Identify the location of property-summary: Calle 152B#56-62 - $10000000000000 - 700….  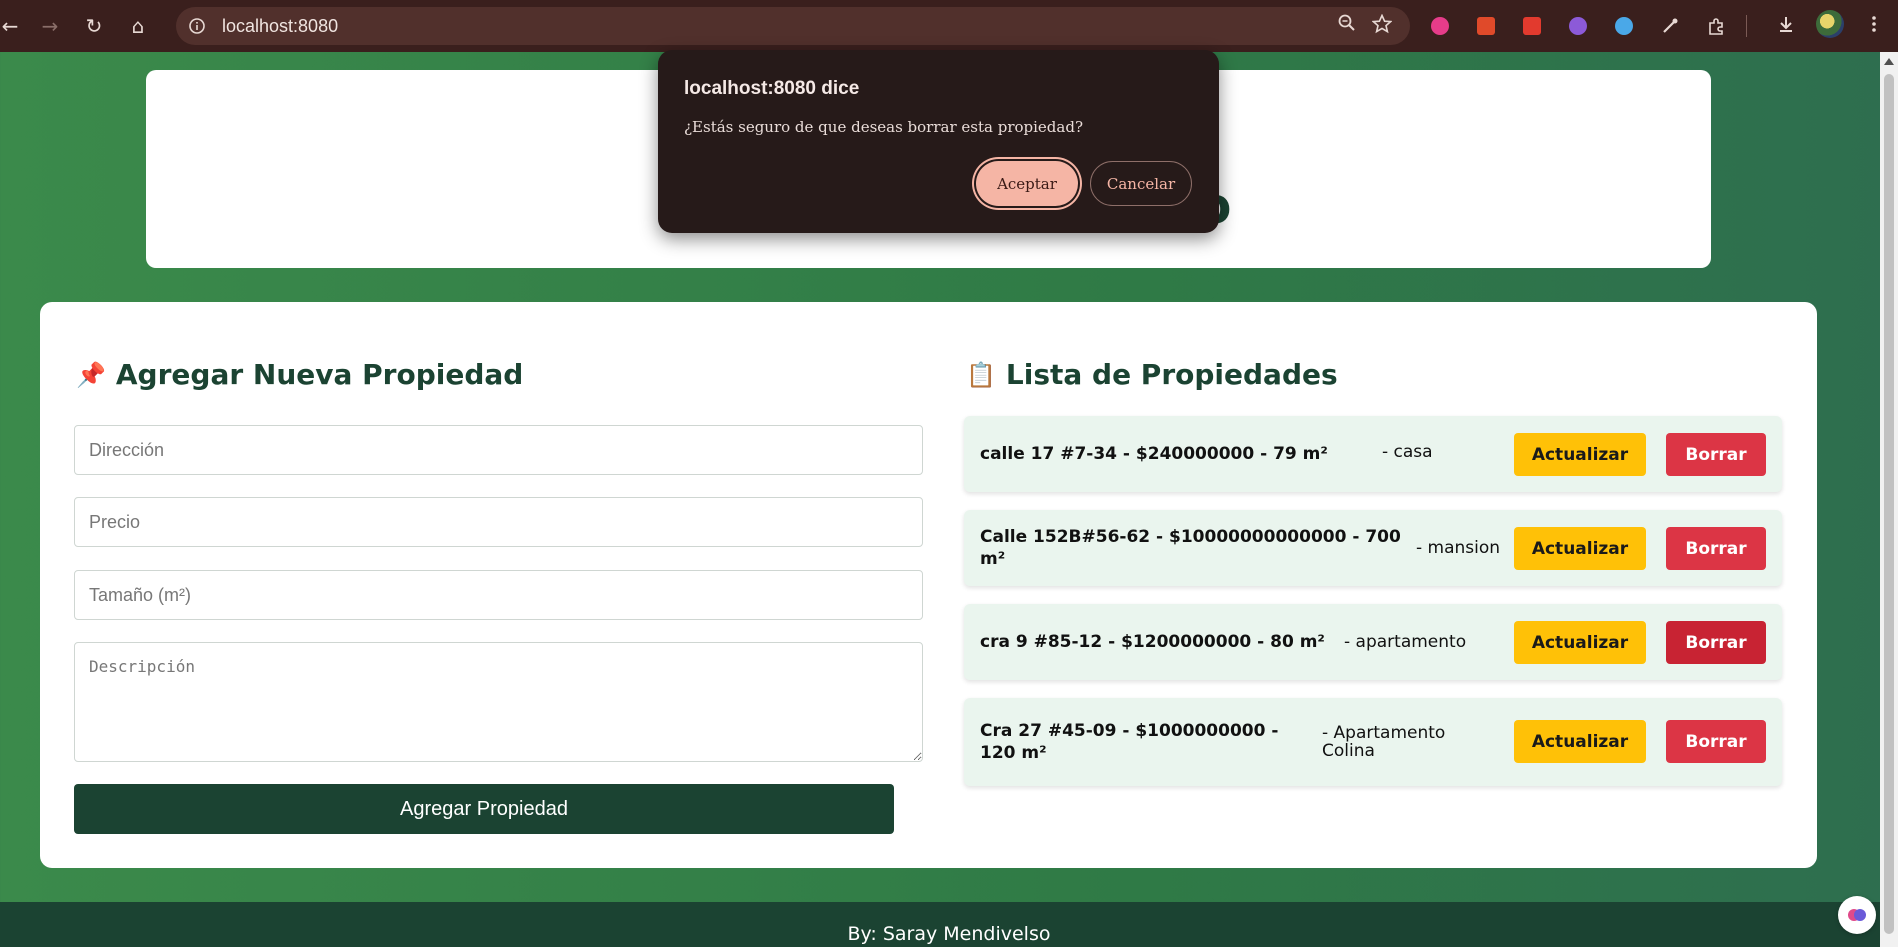
(1190, 548).